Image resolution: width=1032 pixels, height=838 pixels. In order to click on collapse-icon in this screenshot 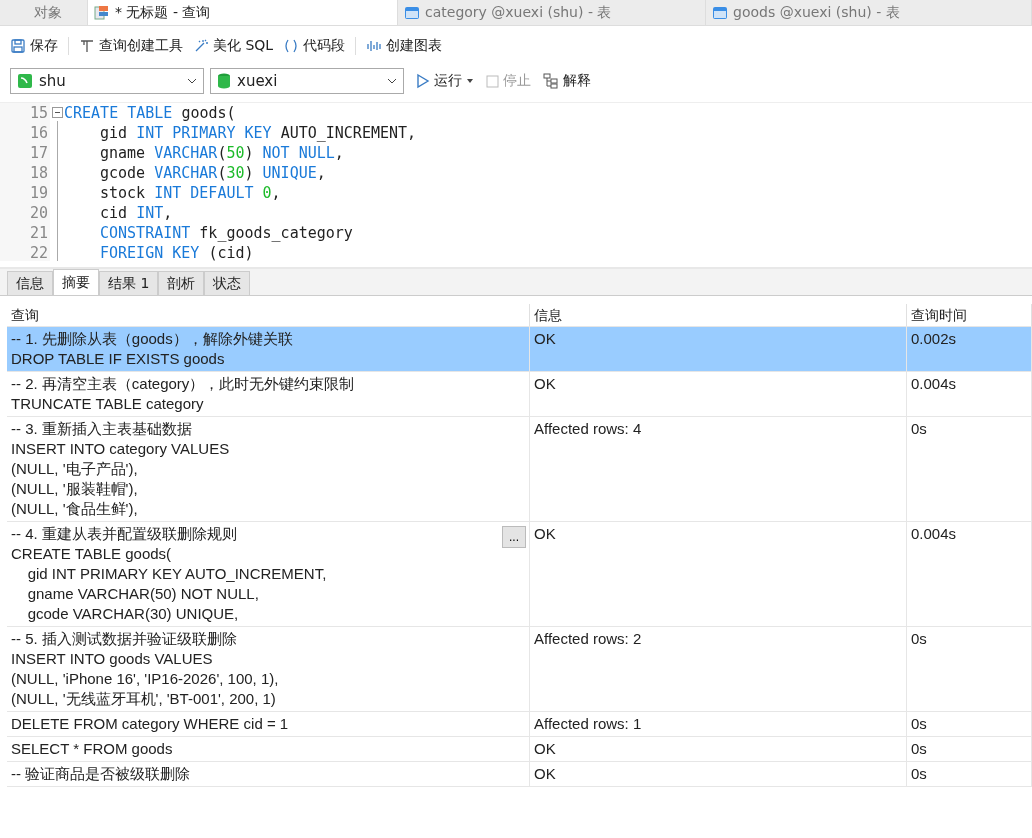, I will do `click(57, 112)`.